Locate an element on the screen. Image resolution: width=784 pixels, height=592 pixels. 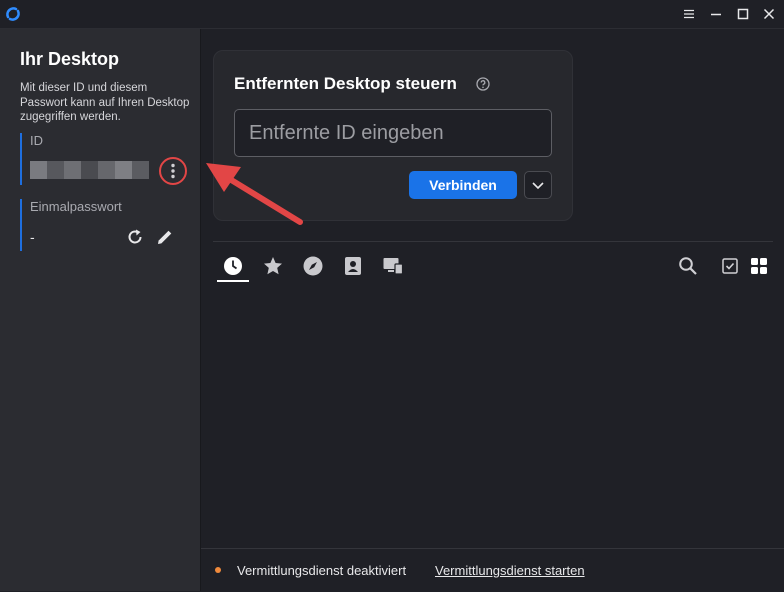
grid-view-icon is located at coordinates (759, 266).